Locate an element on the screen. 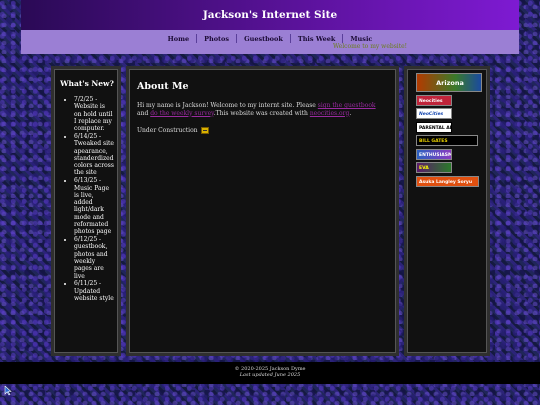 The height and width of the screenshot is (405, 540). site-header: Jackson's Internet Site is located at coordinates (270, 15).